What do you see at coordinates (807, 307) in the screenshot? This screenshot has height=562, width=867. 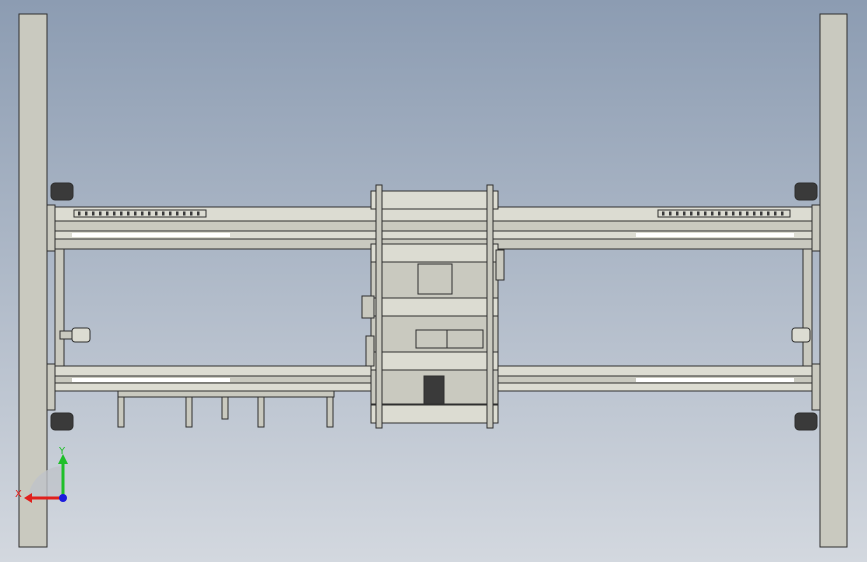 I see `right-side-frame` at bounding box center [807, 307].